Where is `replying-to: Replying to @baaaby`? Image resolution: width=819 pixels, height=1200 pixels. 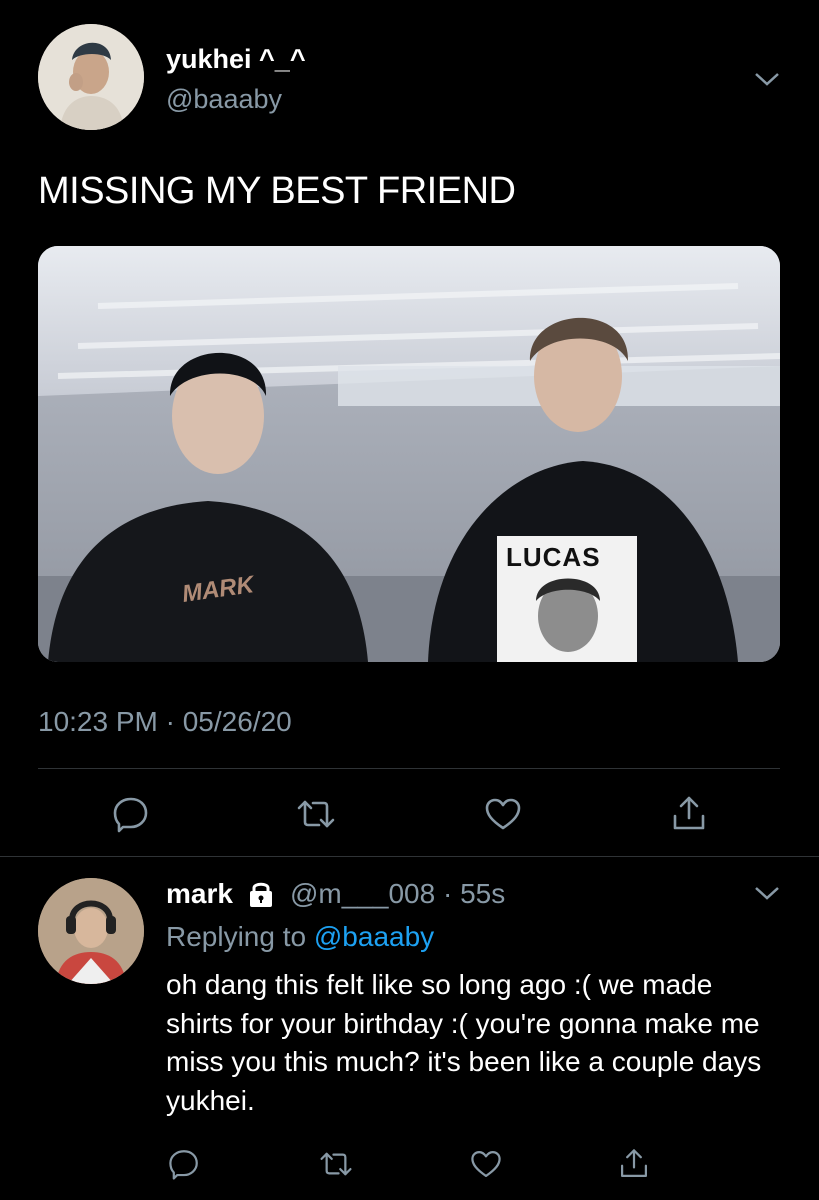 replying-to: Replying to @baaaby is located at coordinates (300, 937).